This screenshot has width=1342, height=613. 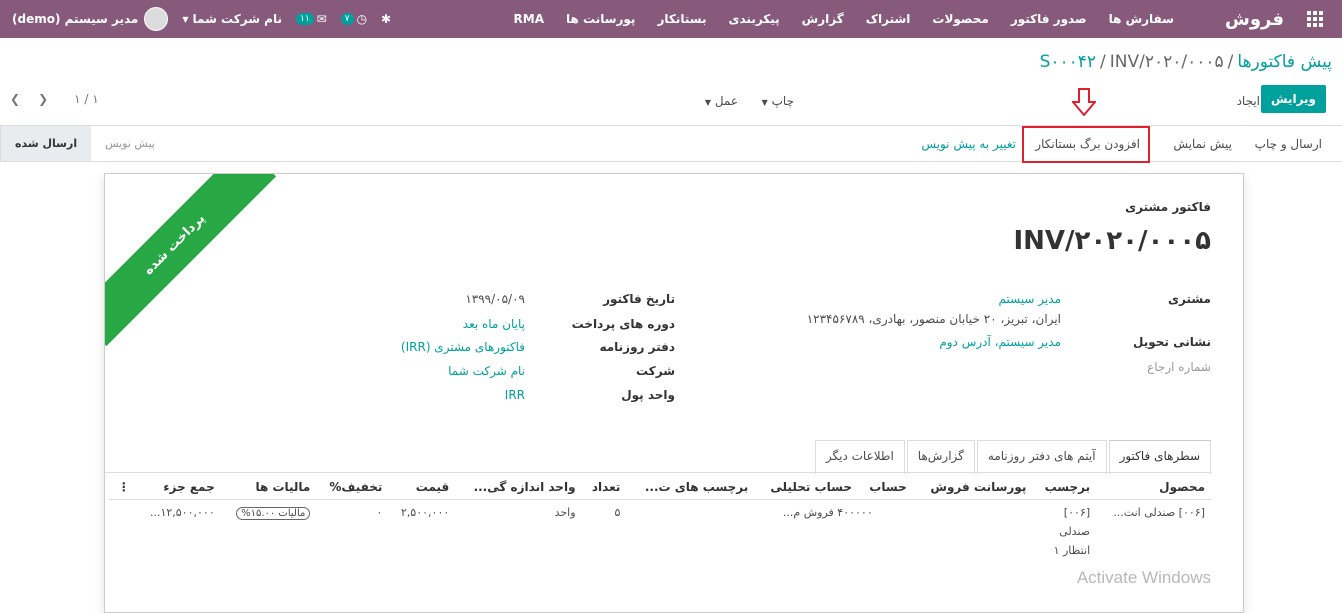 I want to click on chat-icon: ✉, so click(x=321, y=19).